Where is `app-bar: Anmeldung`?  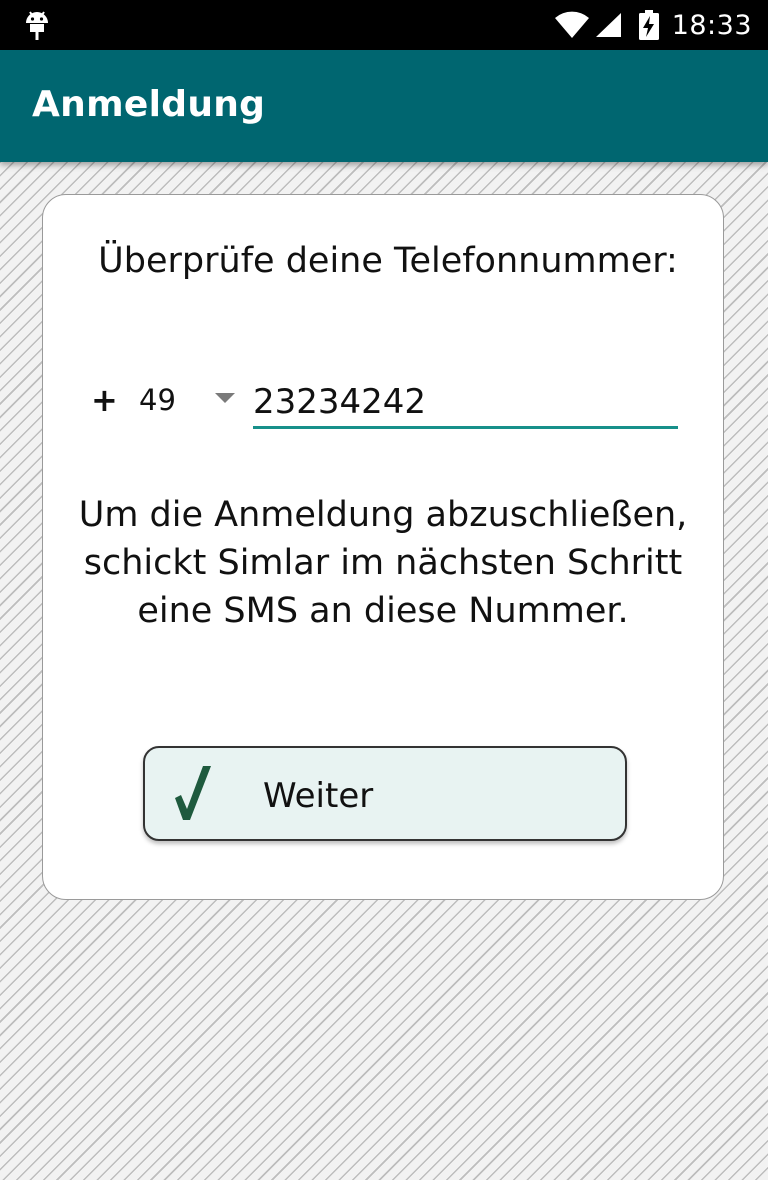
app-bar: Anmeldung is located at coordinates (384, 106).